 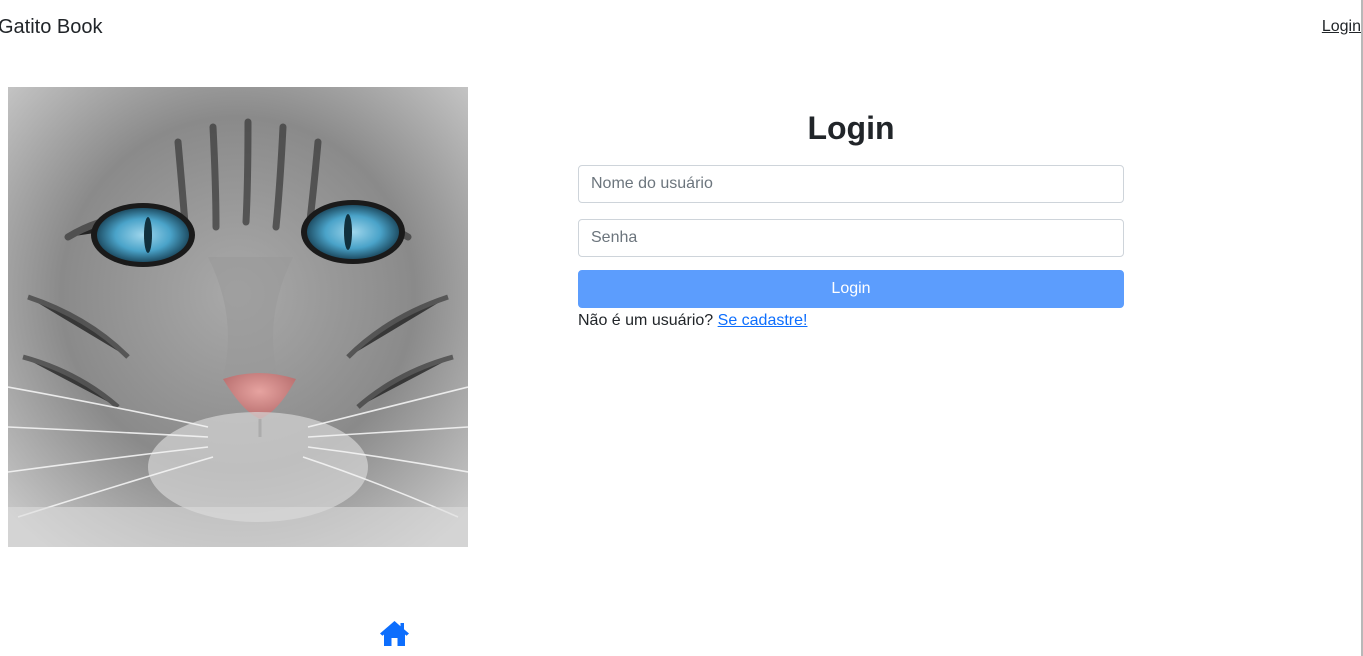 I want to click on brand-link: Gatito Book, so click(x=51, y=27).